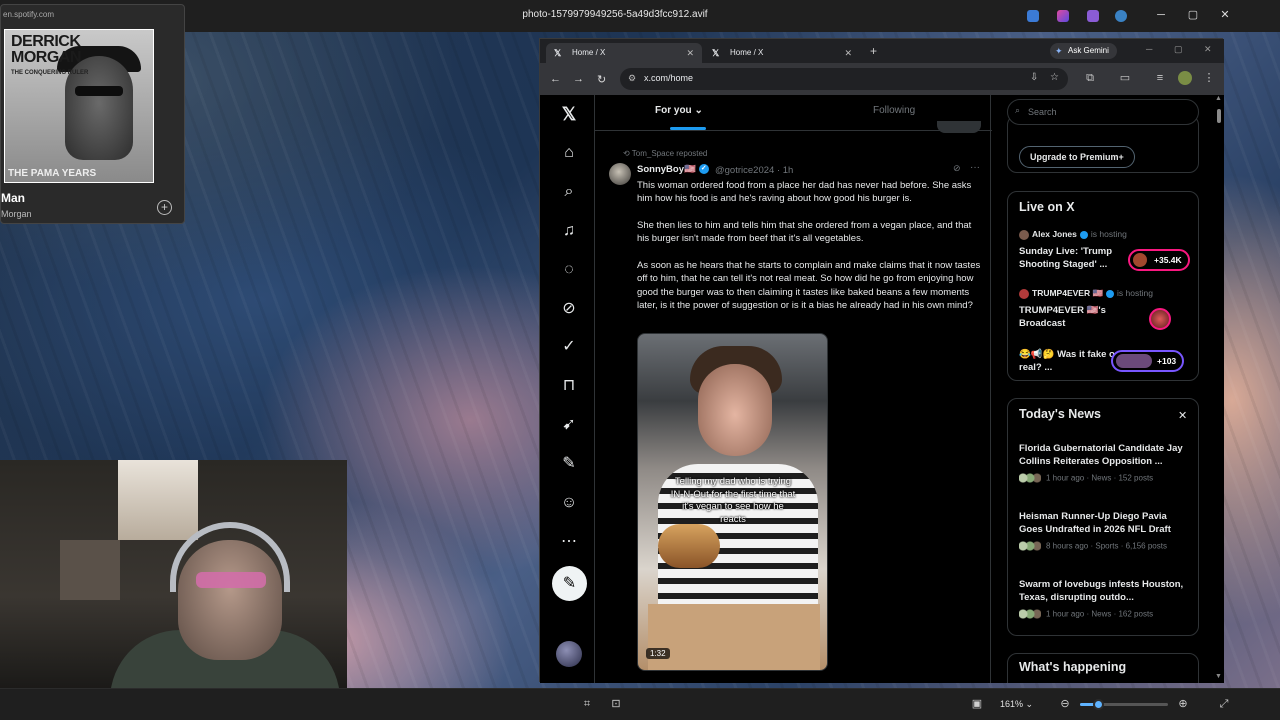 This screenshot has height=720, width=1280. Describe the element at coordinates (1098, 704) in the screenshot. I see `zoom-slider-thumb` at that location.